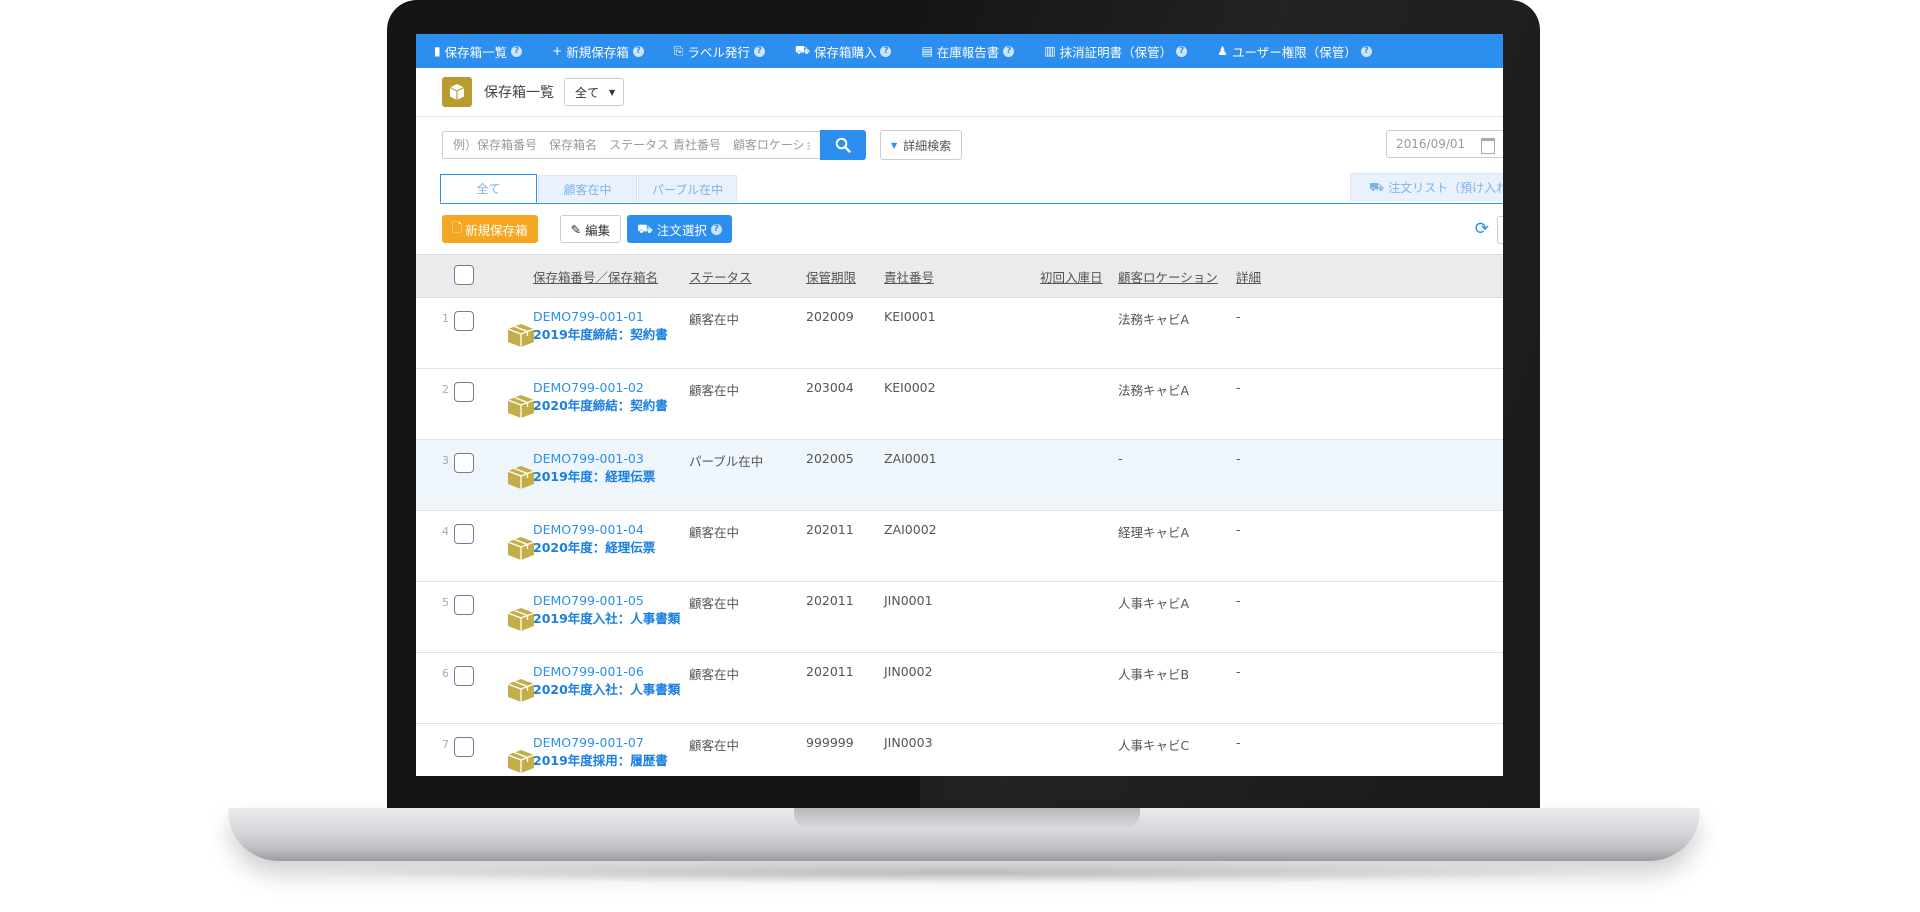 This screenshot has width=1920, height=912. Describe the element at coordinates (445, 602) in the screenshot. I see `row-number: 5` at that location.